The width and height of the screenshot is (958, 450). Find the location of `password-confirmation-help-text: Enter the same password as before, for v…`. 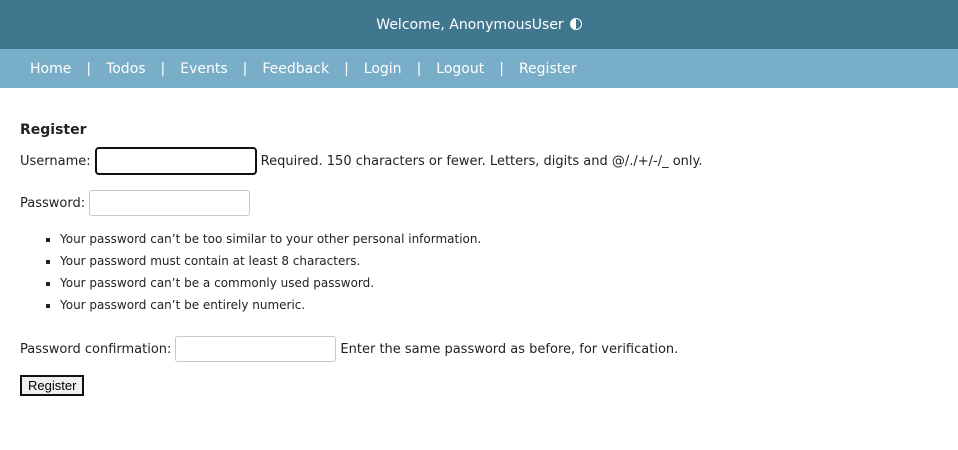

password-confirmation-help-text: Enter the same password as before, for v… is located at coordinates (509, 349).